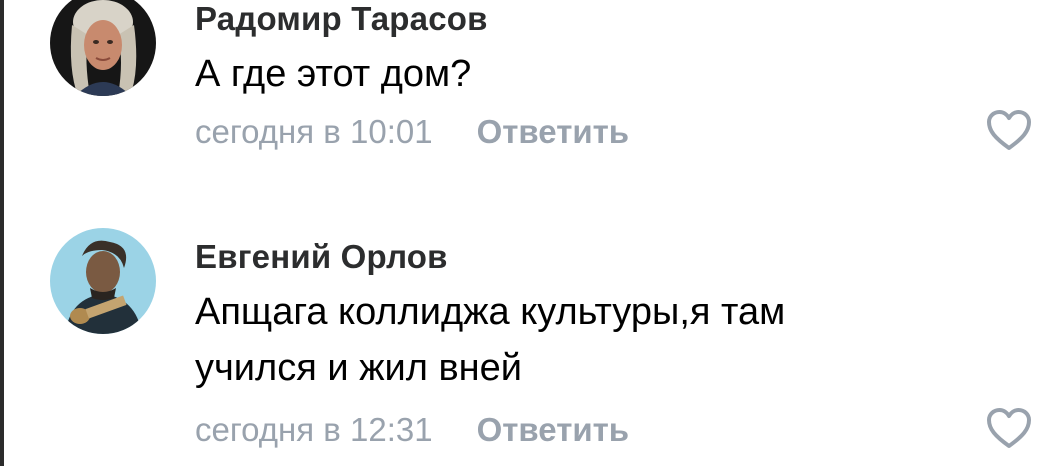 The width and height of the screenshot is (1053, 466). I want to click on comment-meta: сегодня в 10:01 Ответить, so click(412, 132).